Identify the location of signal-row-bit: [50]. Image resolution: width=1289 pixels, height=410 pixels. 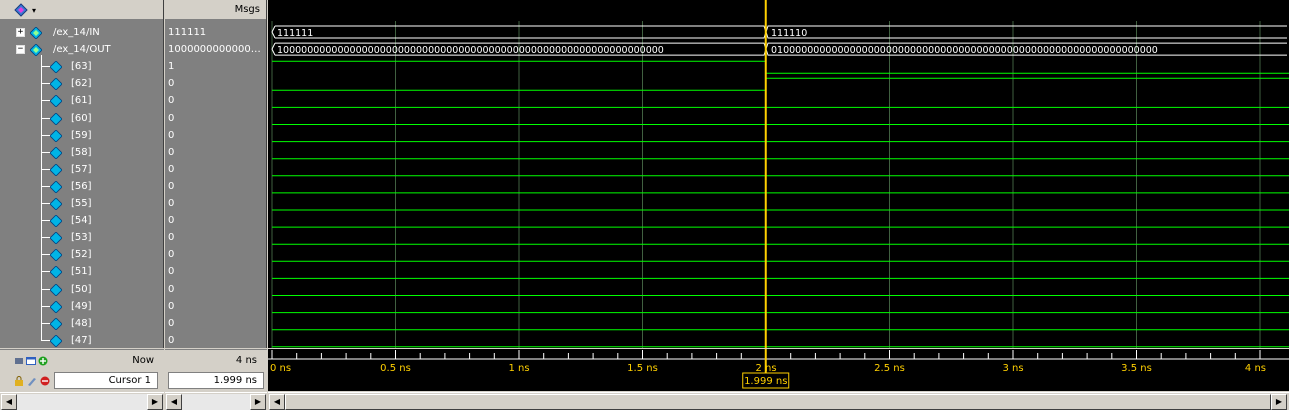
(81, 289).